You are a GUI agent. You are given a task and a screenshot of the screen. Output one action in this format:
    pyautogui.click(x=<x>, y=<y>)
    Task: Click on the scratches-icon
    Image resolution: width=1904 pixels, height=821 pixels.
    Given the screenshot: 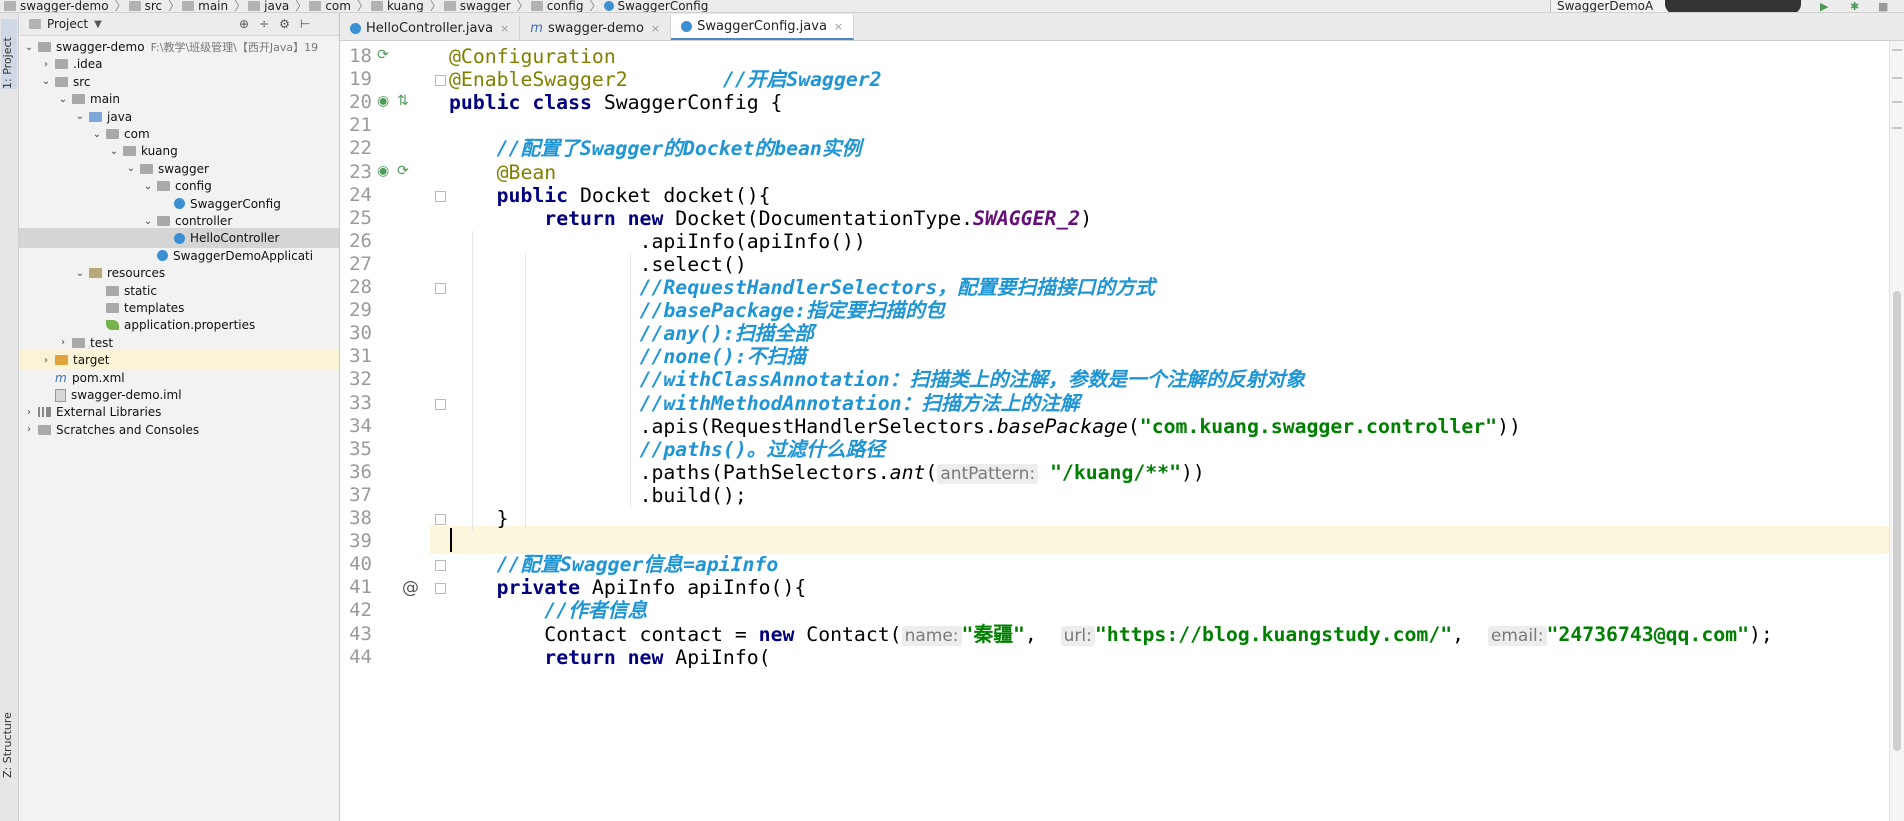 What is the action you would take?
    pyautogui.click(x=44, y=429)
    